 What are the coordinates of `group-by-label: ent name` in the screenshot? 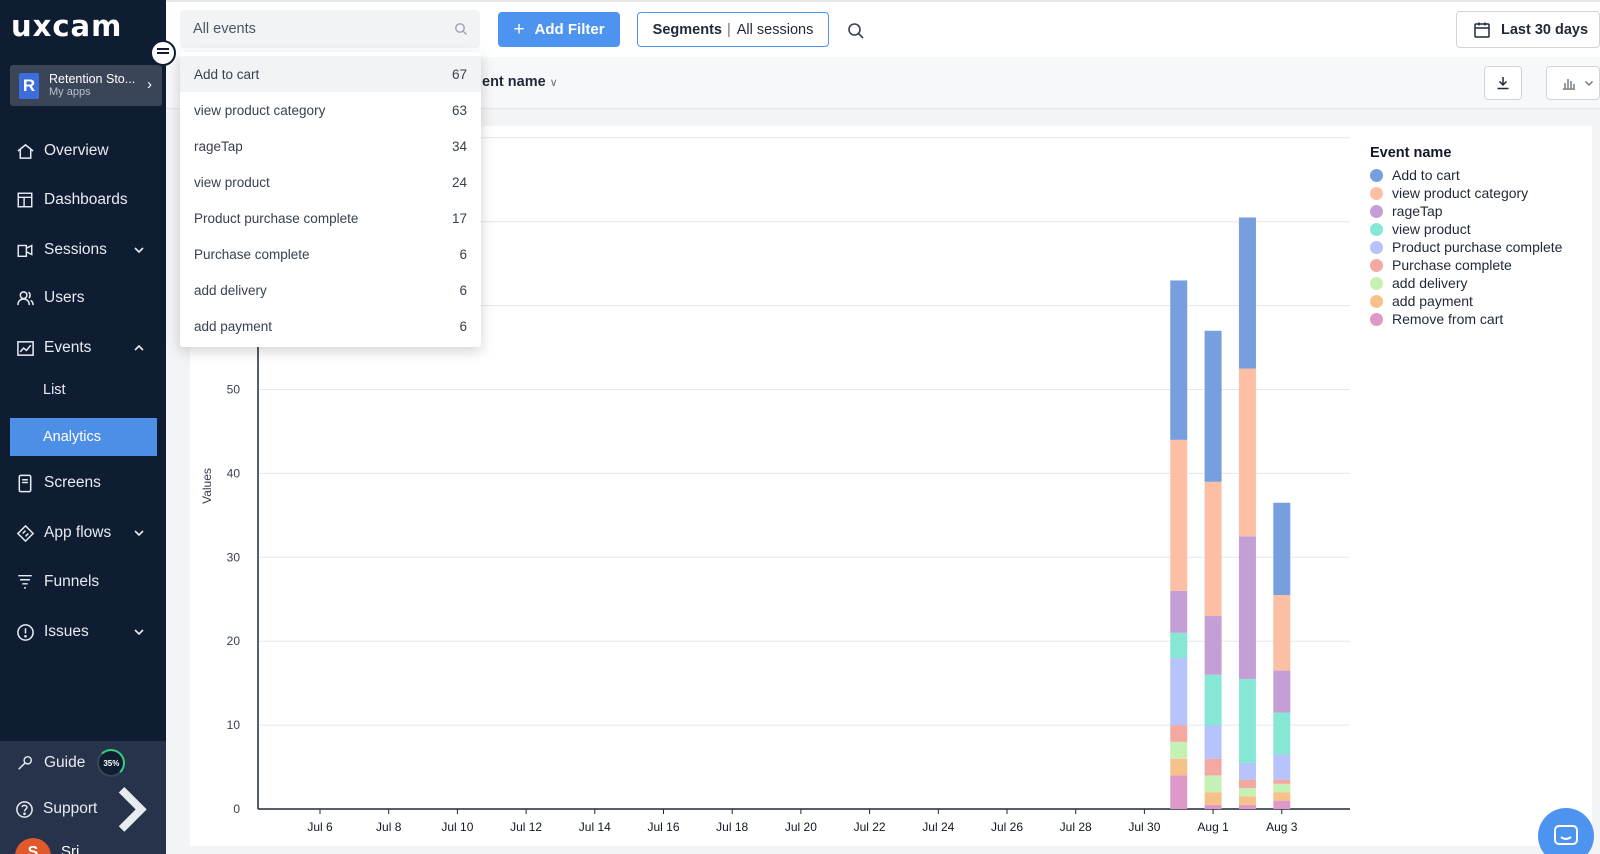 It's located at (514, 82).